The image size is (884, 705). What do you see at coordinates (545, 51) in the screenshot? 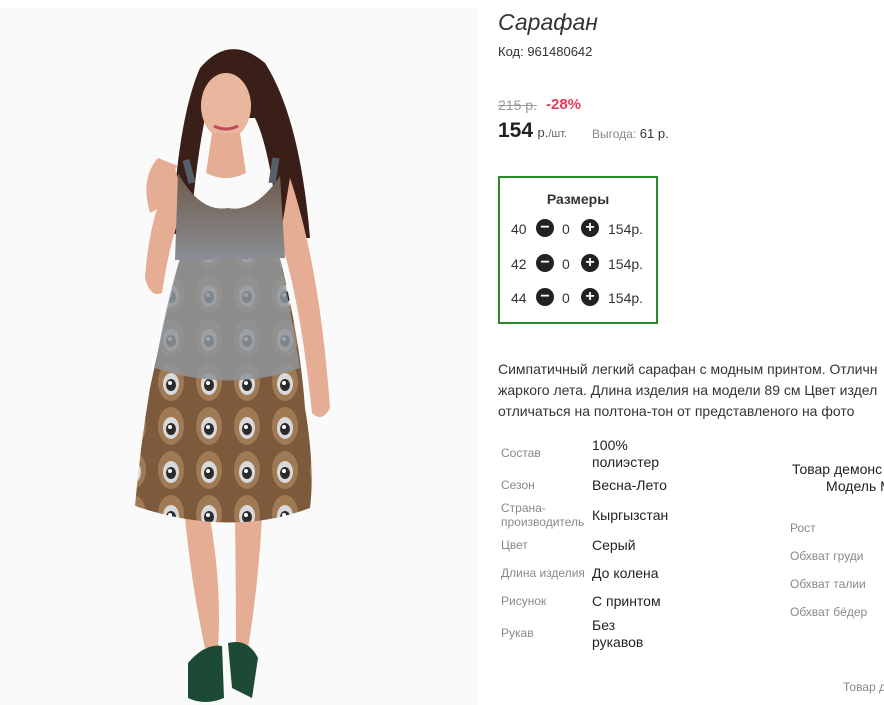
I see `product-code: Код: 961480642` at bounding box center [545, 51].